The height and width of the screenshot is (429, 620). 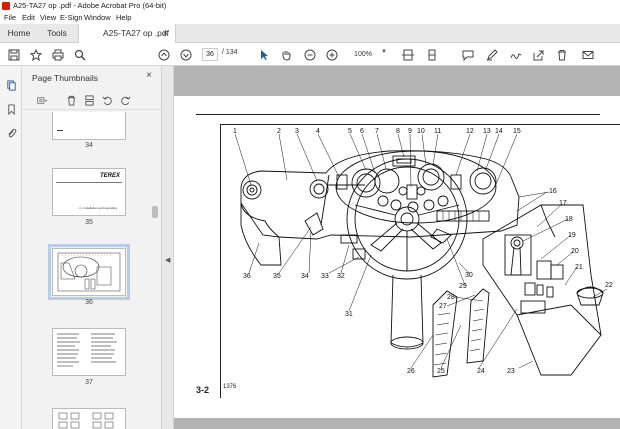 I want to click on callout-31: 31, so click(x=349, y=314).